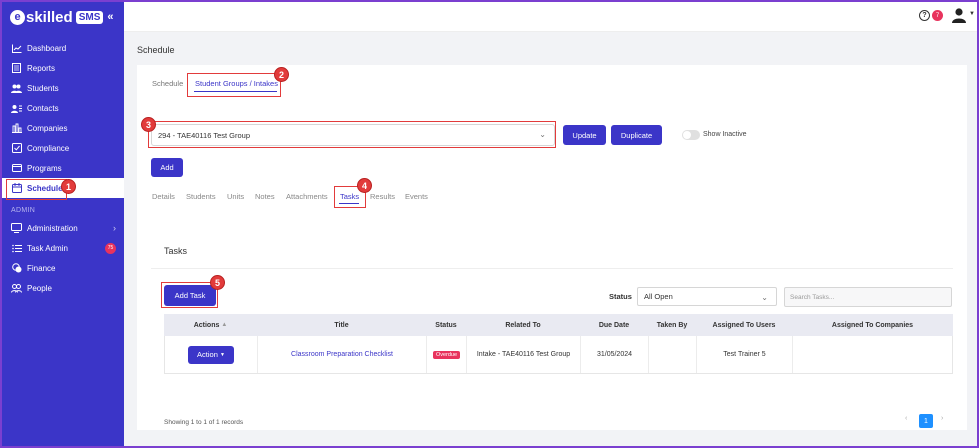  Describe the element at coordinates (764, 297) in the screenshot. I see `chevron-down-icon: ⌄` at that location.